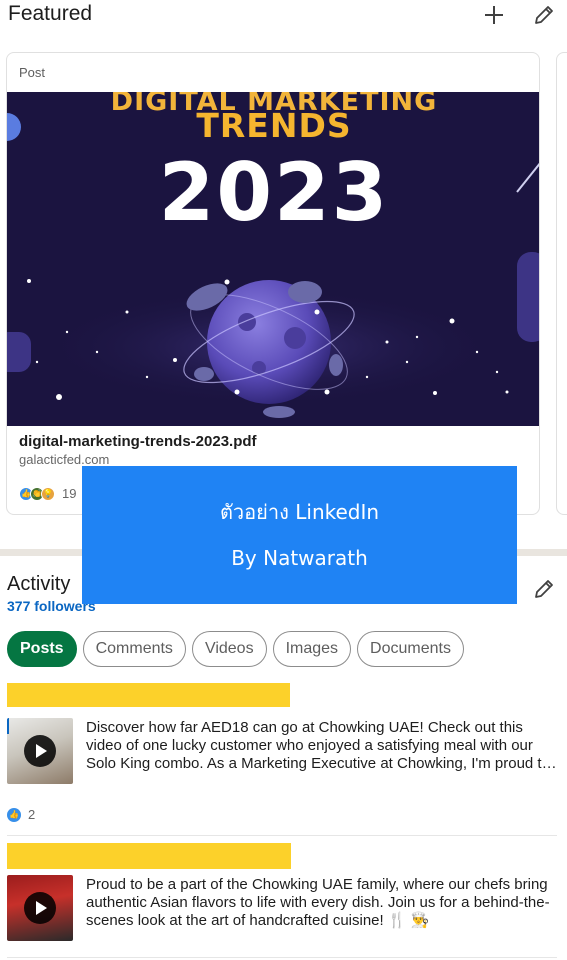 The image size is (567, 960). I want to click on activity-tabs: Posts Comments Videos Images Documents, so click(235, 649).